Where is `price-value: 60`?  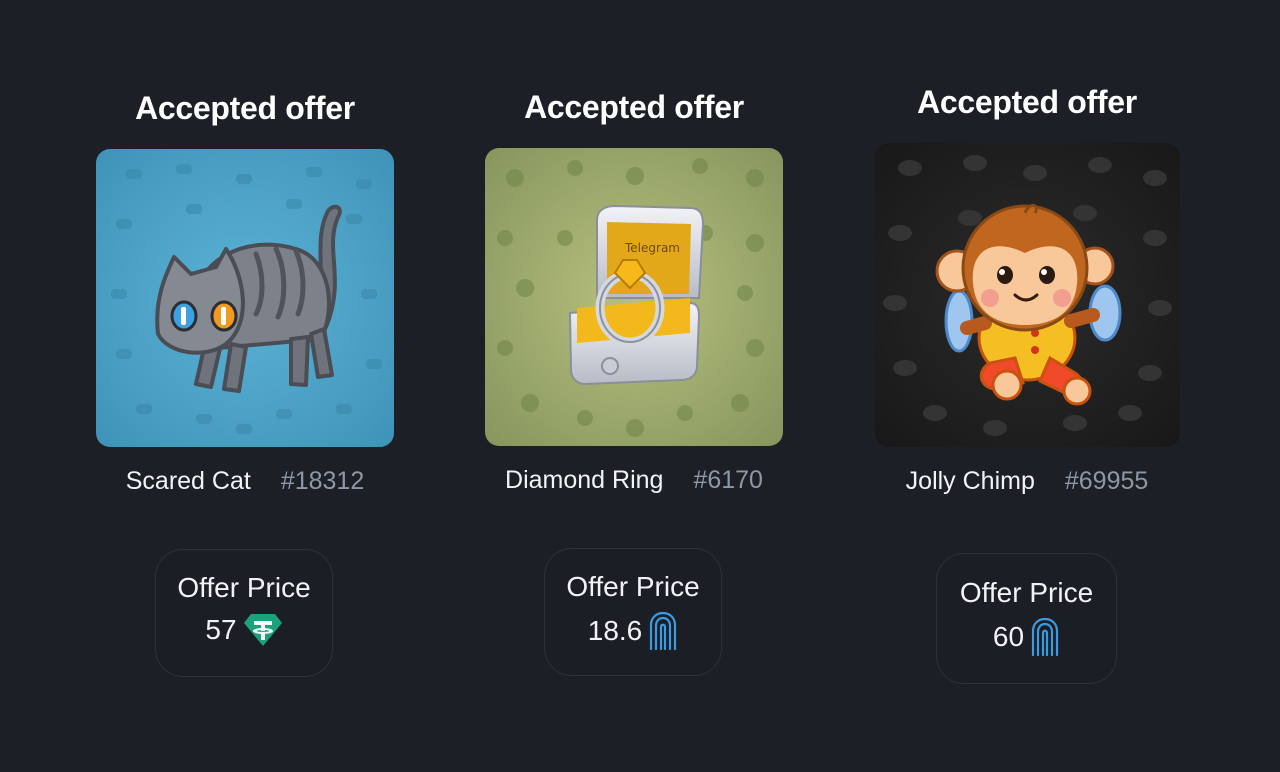 price-value: 60 is located at coordinates (1008, 636).